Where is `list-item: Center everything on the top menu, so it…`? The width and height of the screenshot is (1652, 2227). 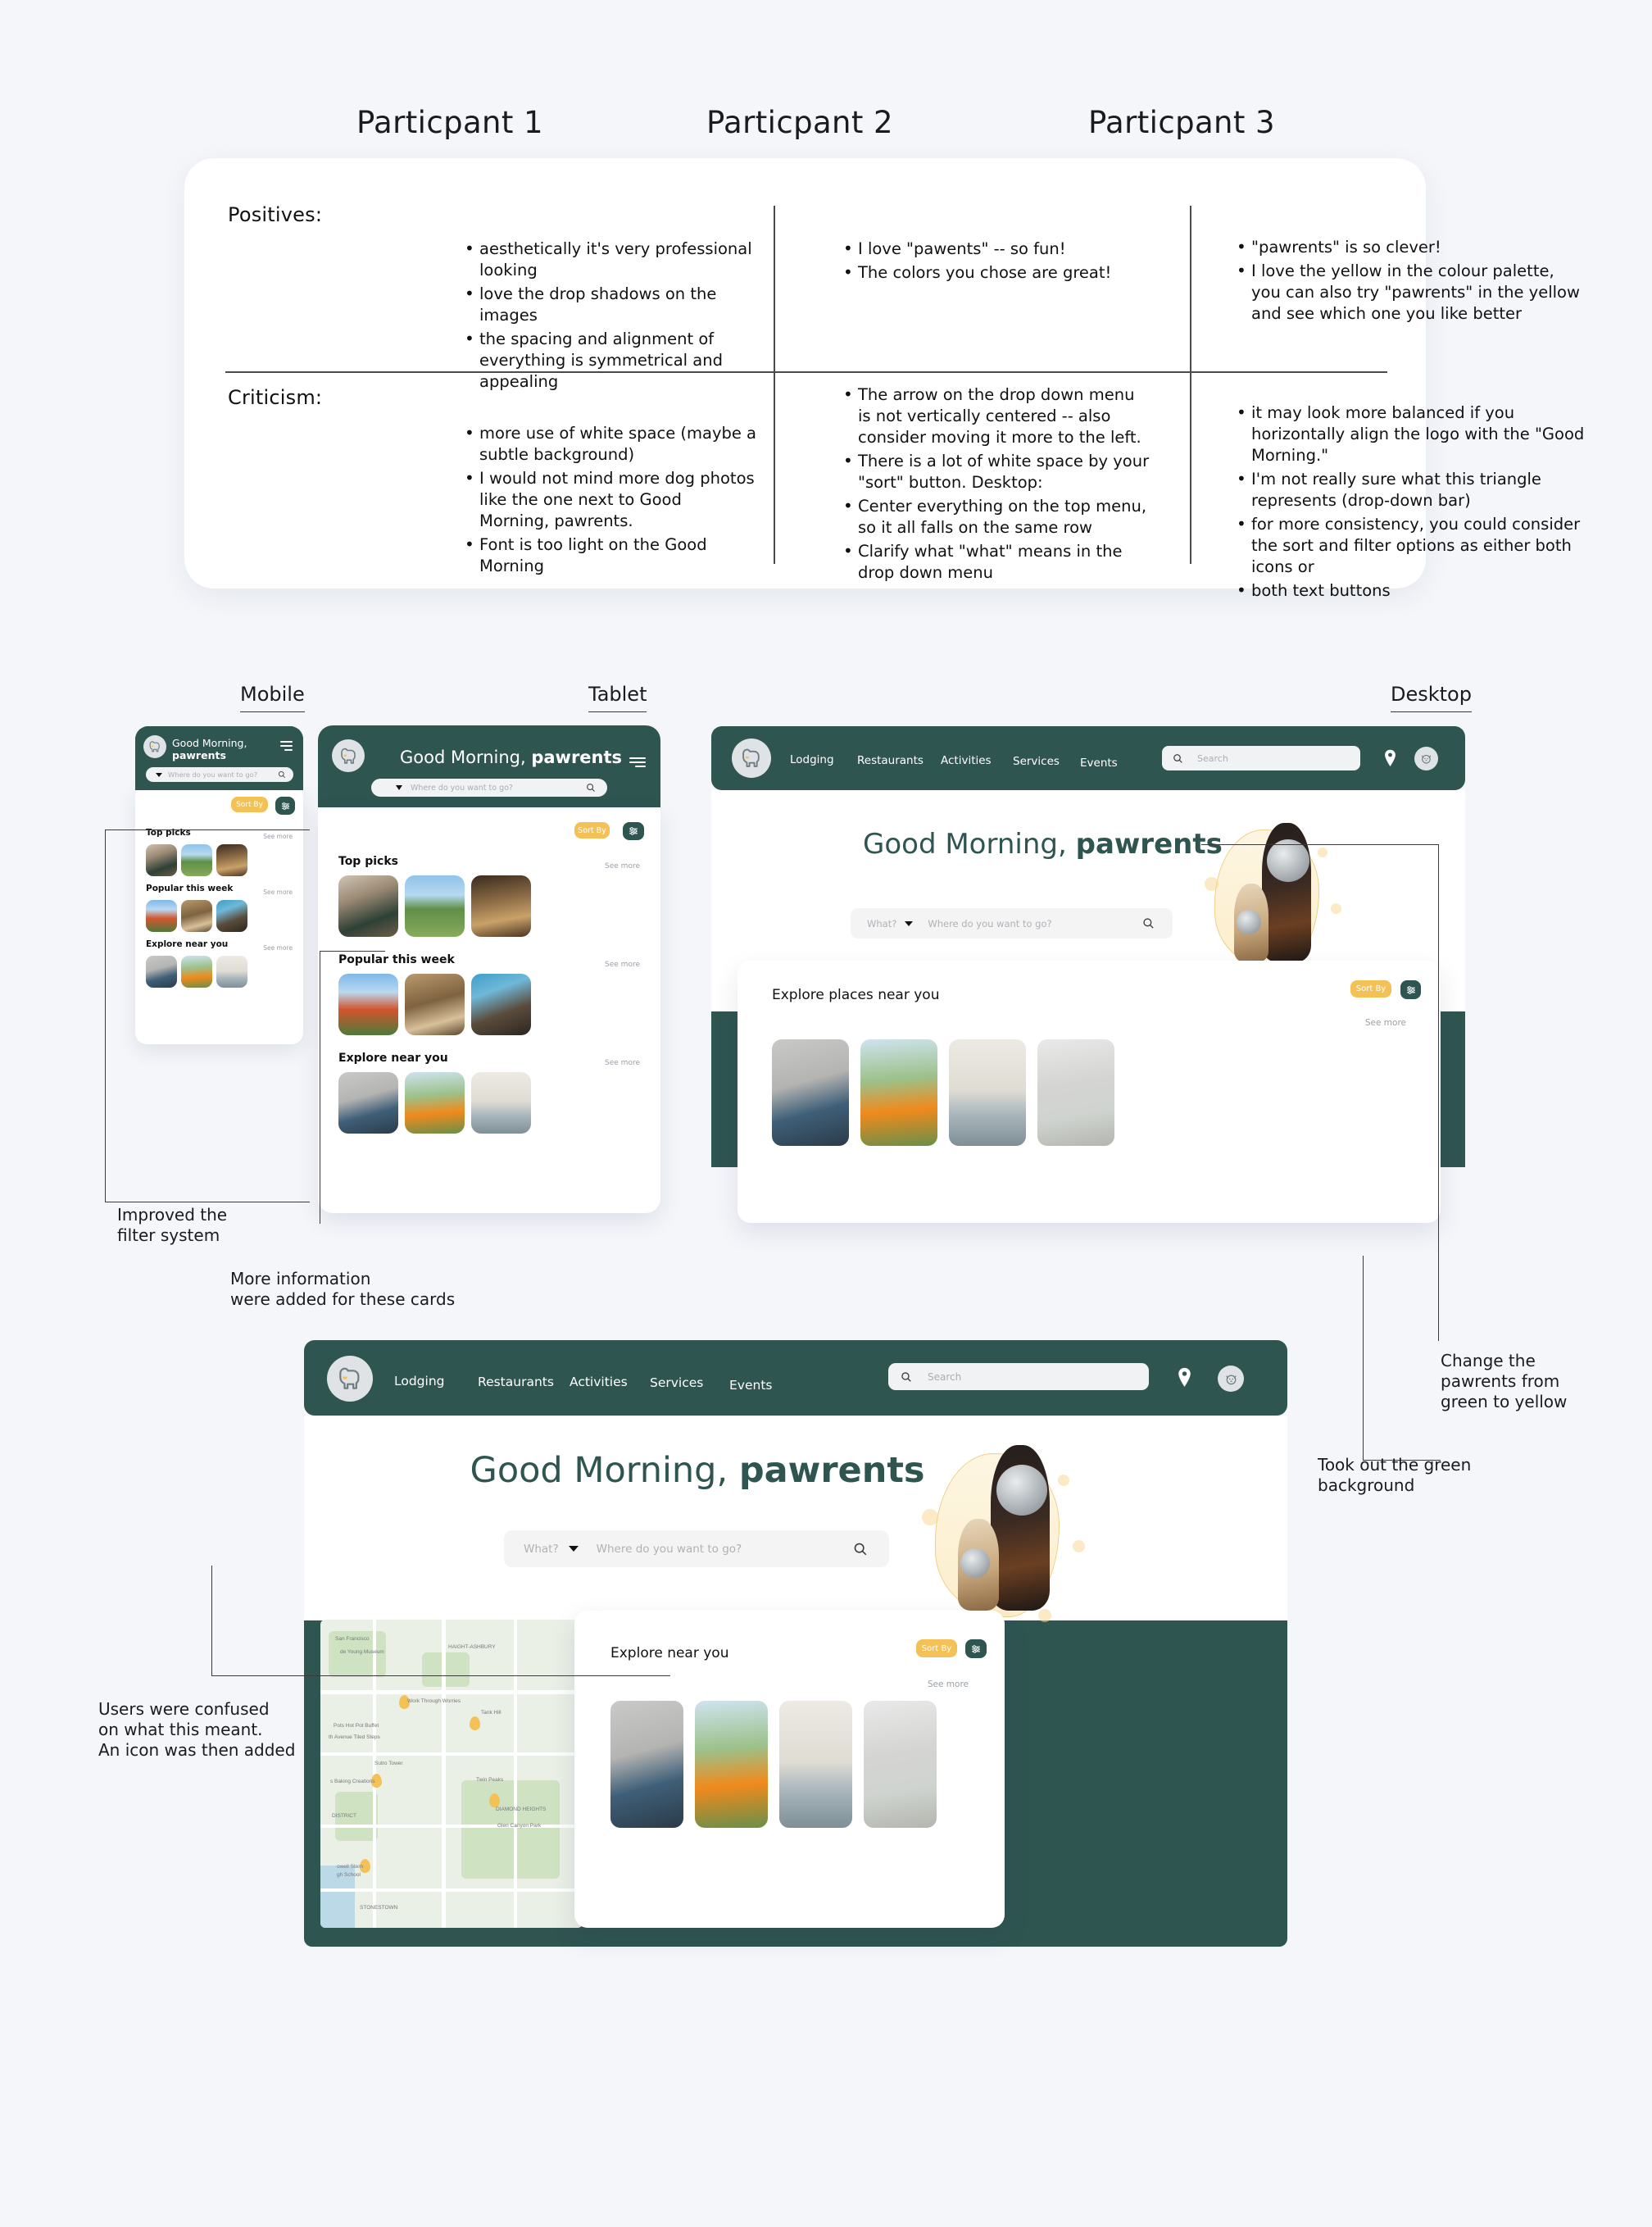
list-item: Center everything on the top menu, so it… is located at coordinates (995, 517).